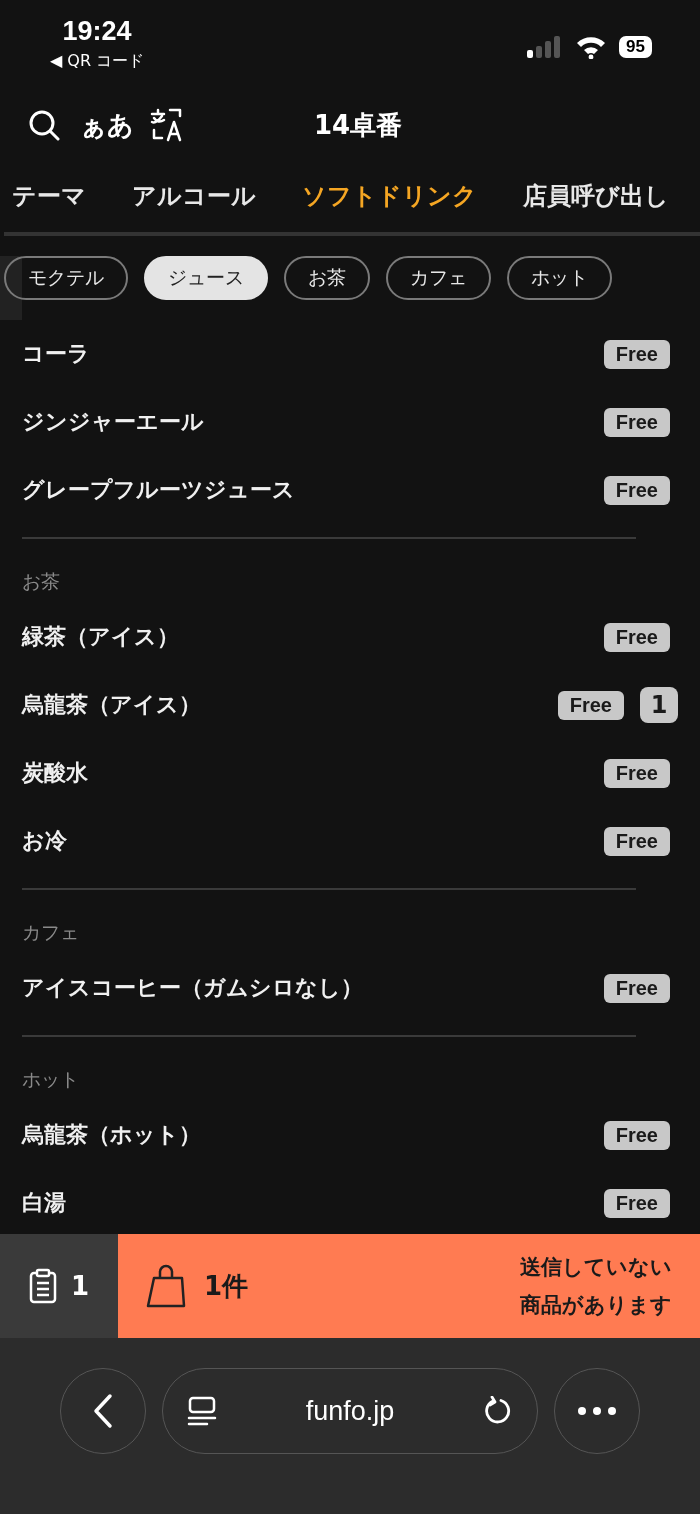 The image size is (700, 1514). I want to click on reload-icon, so click(498, 1411).